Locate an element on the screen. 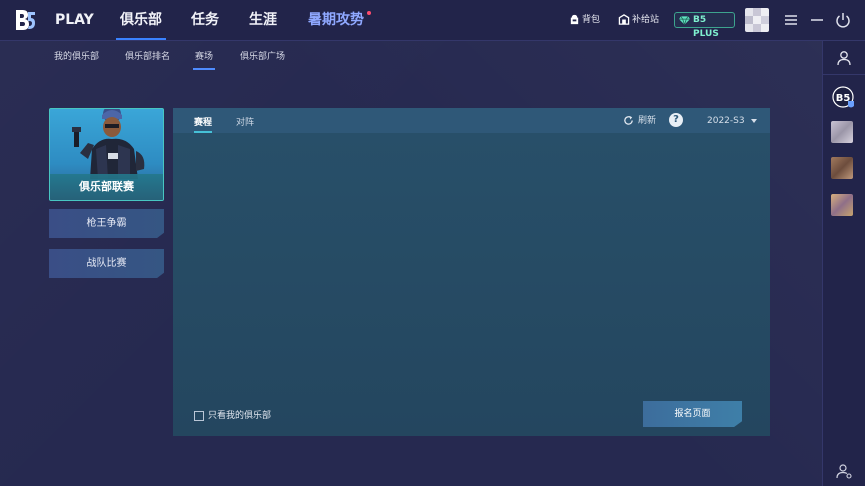 The image size is (865, 486). supply-station-label: 补给站 is located at coordinates (646, 20).